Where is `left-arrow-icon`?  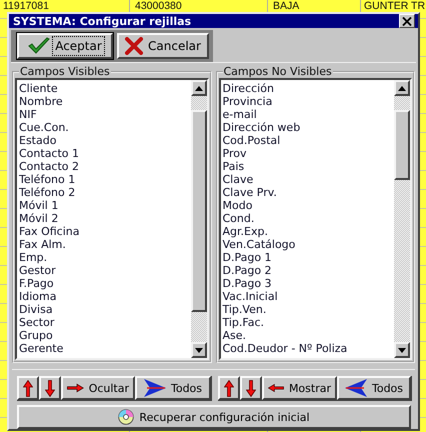 left-arrow-icon is located at coordinates (276, 388).